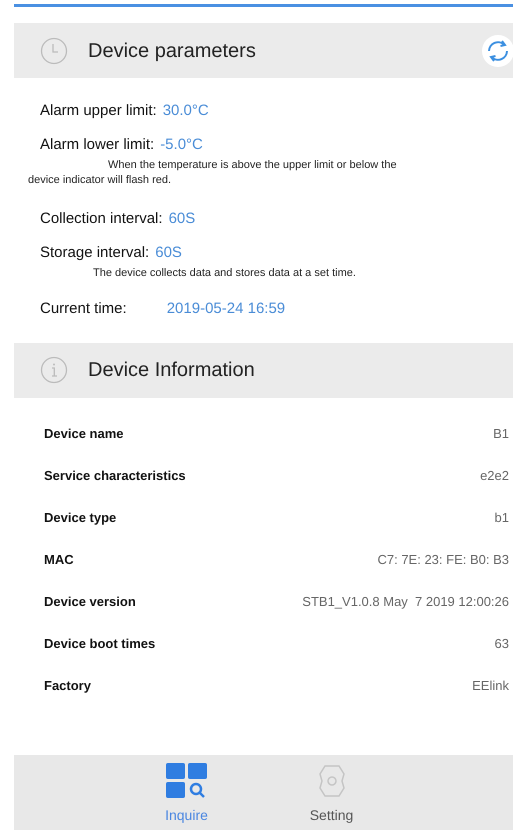 The height and width of the screenshot is (830, 513). Describe the element at coordinates (443, 559) in the screenshot. I see `info-value: C7: 7E: 23: FE: B0: B3` at that location.